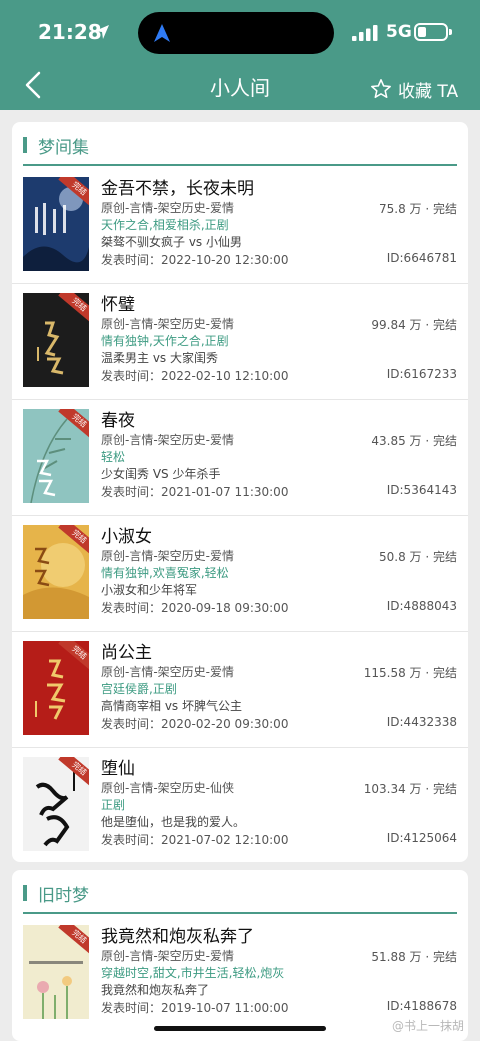 This screenshot has height=1041, width=480. What do you see at coordinates (414, 325) in the screenshot?
I see `book-word-count: 99.84 万 · 完结` at bounding box center [414, 325].